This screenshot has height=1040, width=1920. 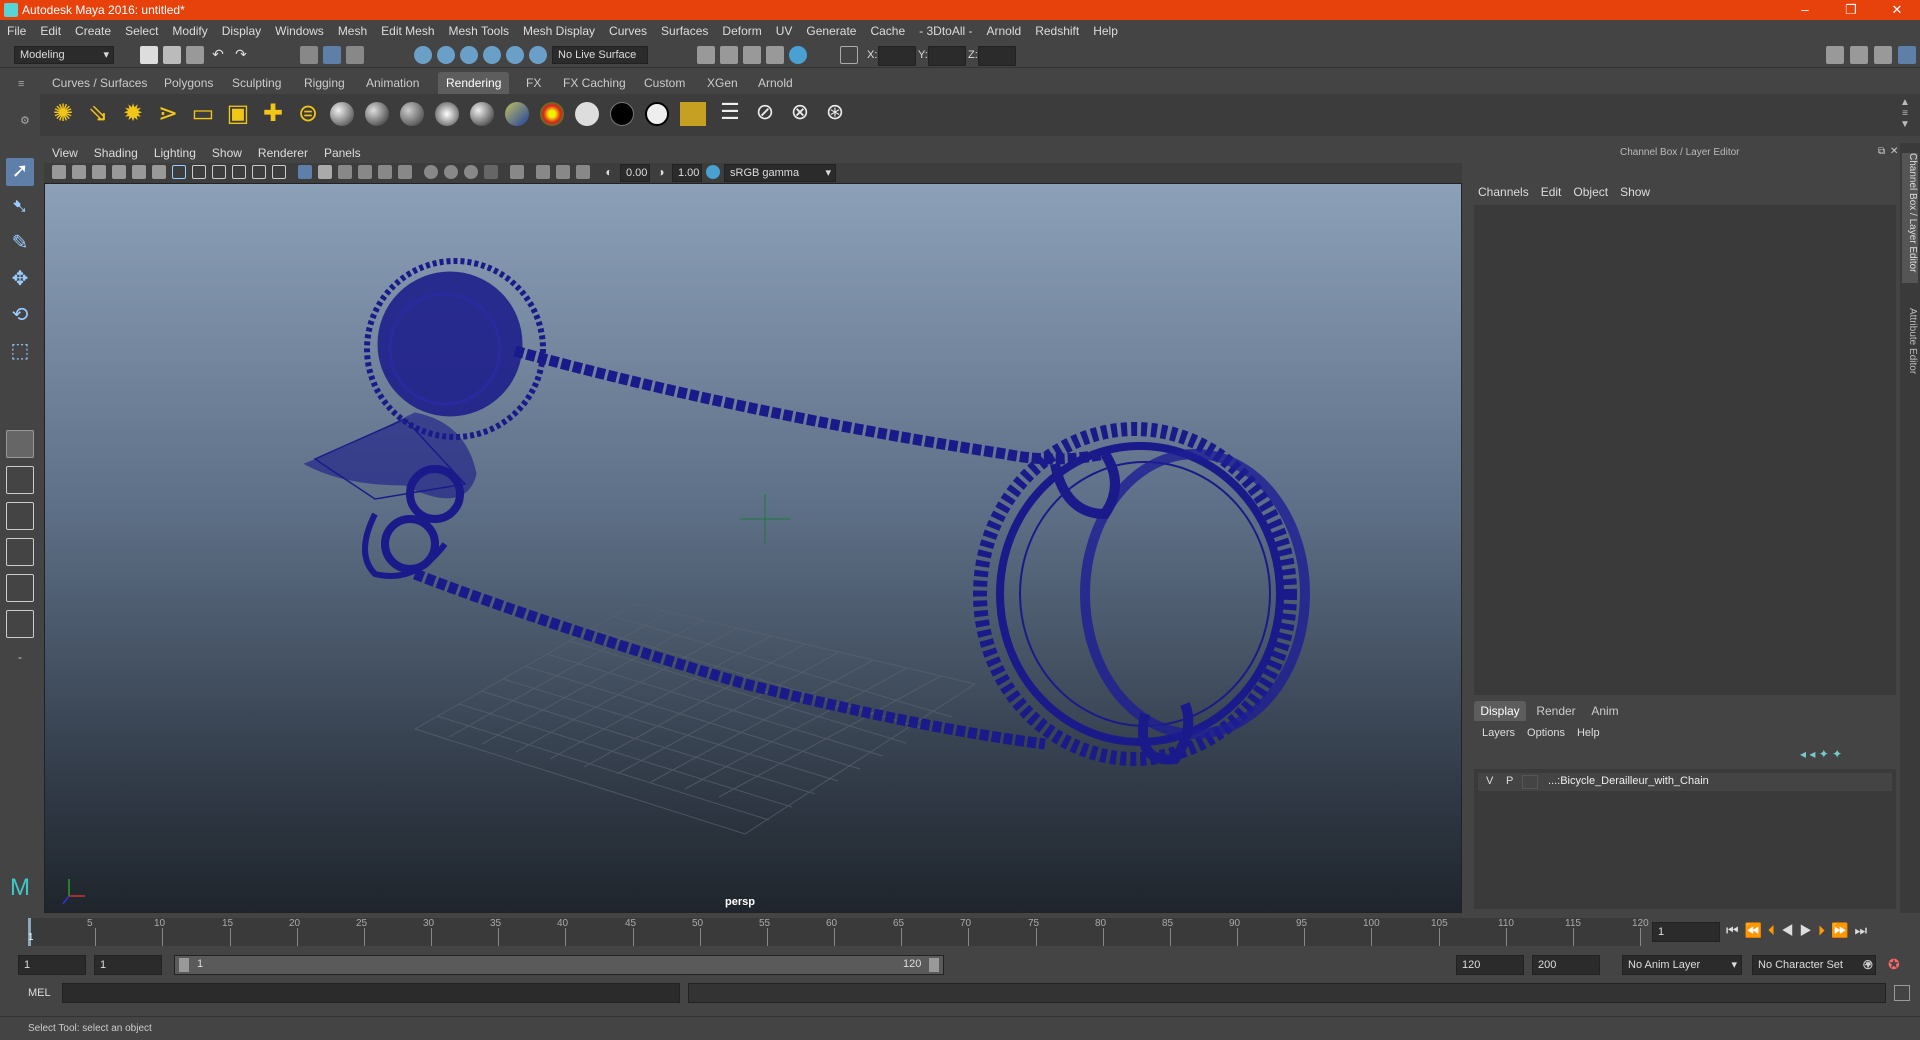 What do you see at coordinates (325, 172) in the screenshot?
I see `smooth-shade-icon` at bounding box center [325, 172].